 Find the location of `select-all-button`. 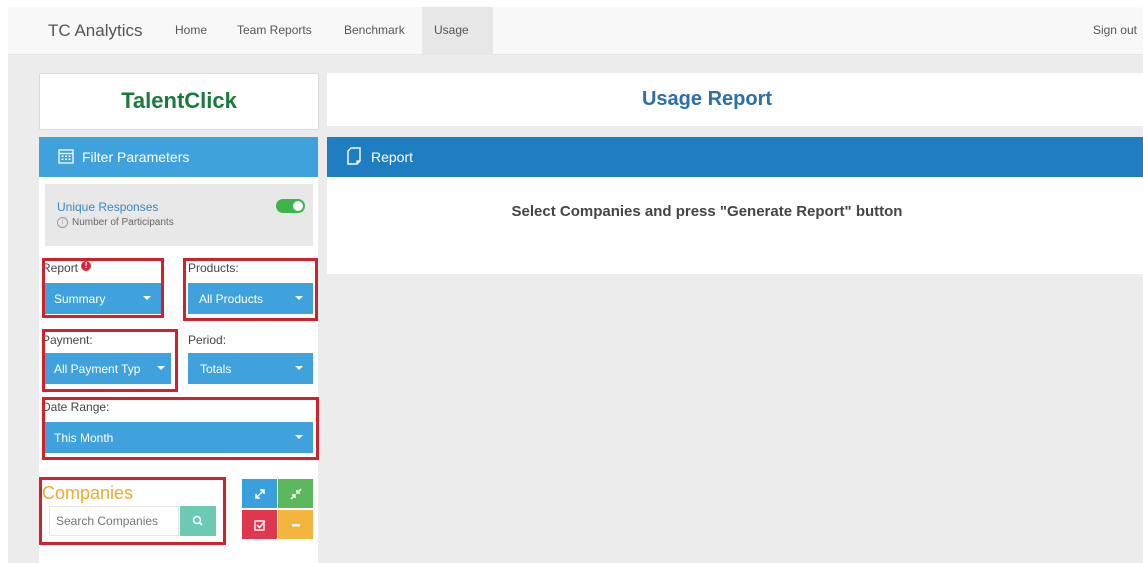

select-all-button is located at coordinates (259, 524).